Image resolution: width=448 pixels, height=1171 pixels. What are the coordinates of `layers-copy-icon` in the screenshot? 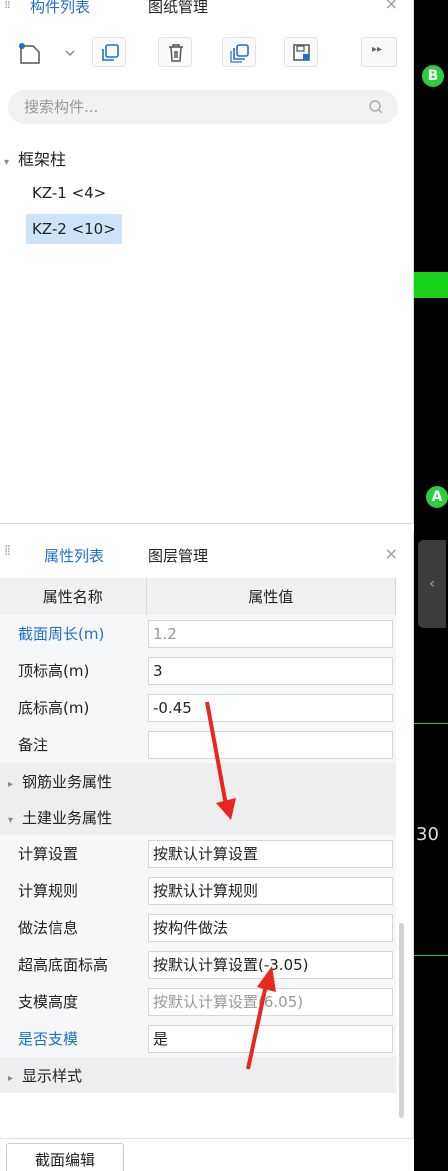 It's located at (239, 53).